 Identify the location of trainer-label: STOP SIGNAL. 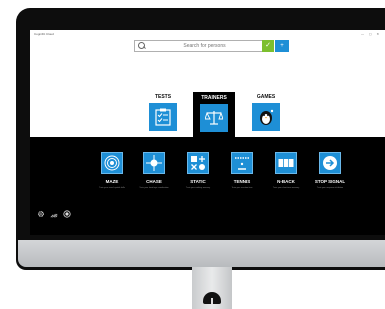
(330, 181).